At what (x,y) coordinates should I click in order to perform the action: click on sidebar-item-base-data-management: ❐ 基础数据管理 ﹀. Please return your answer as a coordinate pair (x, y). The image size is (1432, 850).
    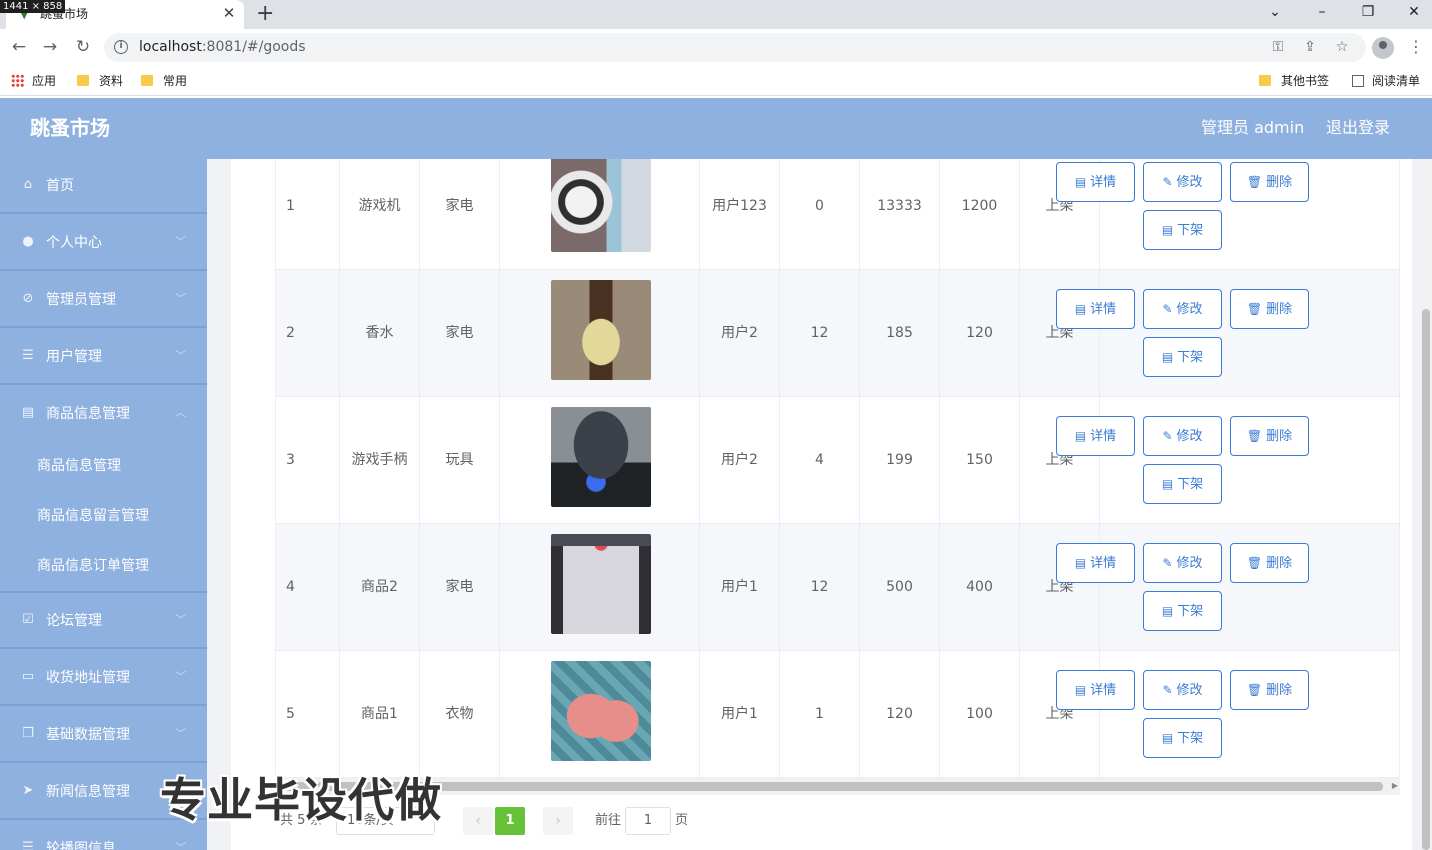
    Looking at the image, I should click on (103, 735).